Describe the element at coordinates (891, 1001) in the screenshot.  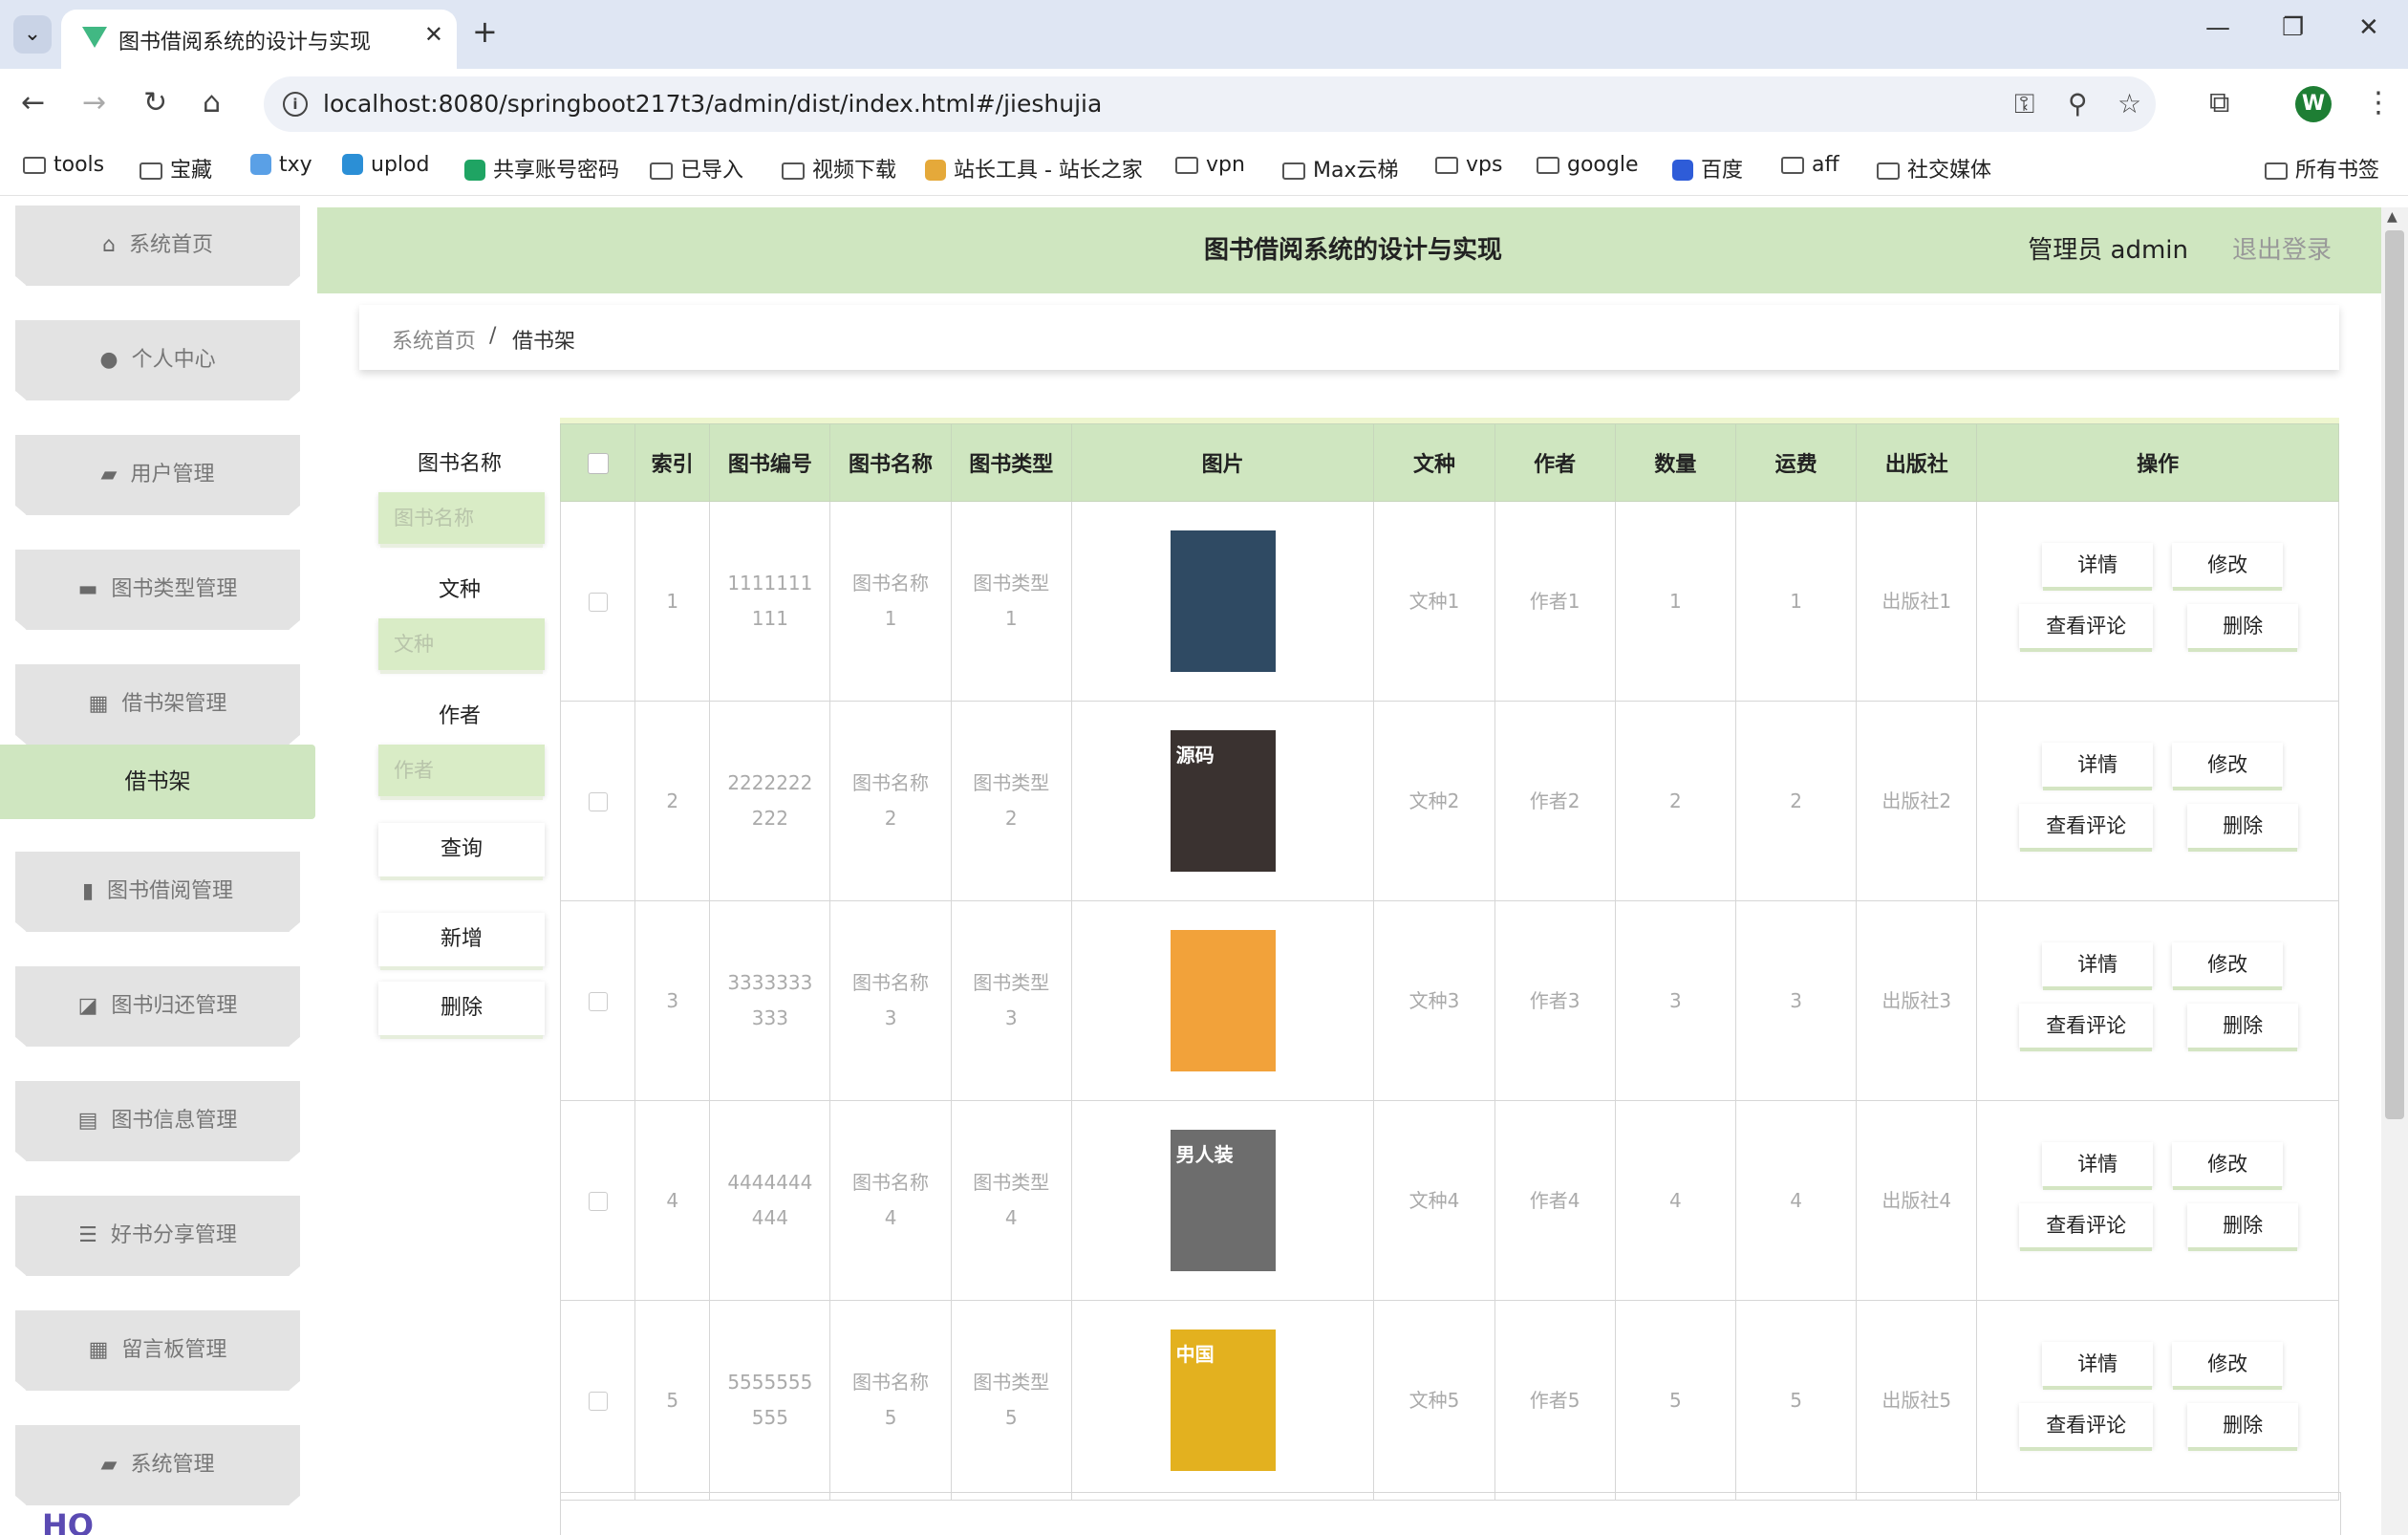
I see `cell-name: 图书名称 3` at that location.